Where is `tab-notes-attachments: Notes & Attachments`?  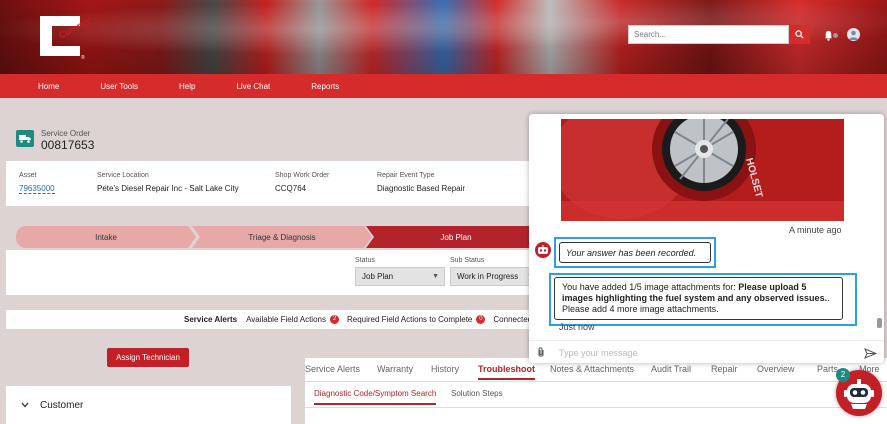 tab-notes-attachments: Notes & Attachments is located at coordinates (592, 369).